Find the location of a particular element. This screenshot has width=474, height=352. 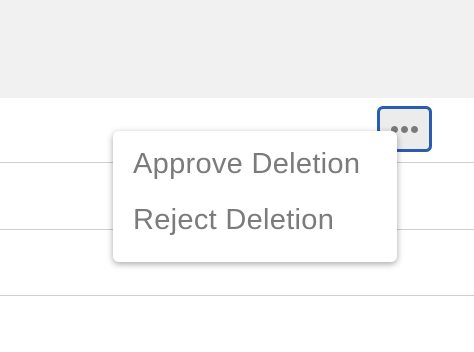

reject-deletion-menu-item: Reject Deletion is located at coordinates (255, 229).